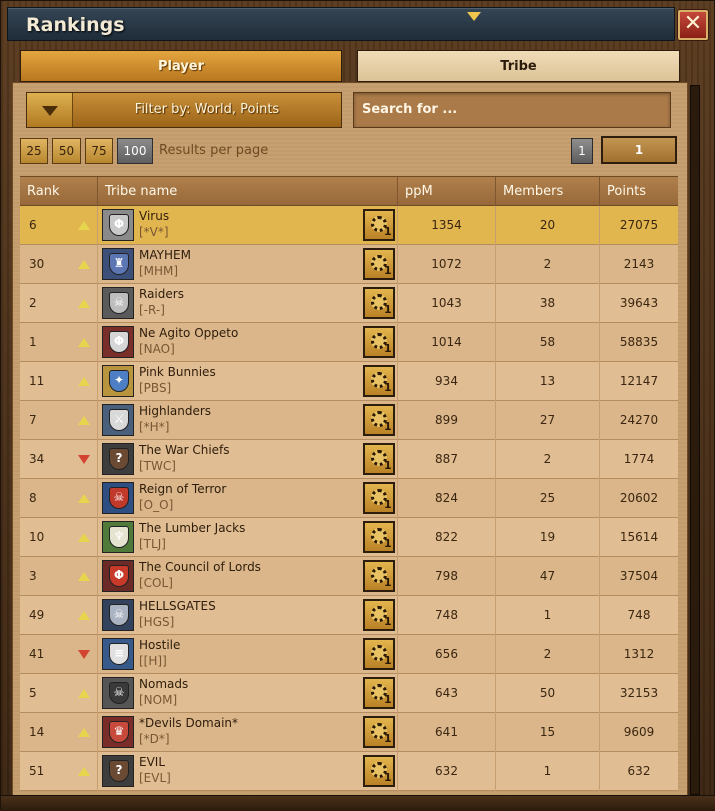 The height and width of the screenshot is (811, 715). I want to click on tribe-name-link: Virus, so click(154, 216).